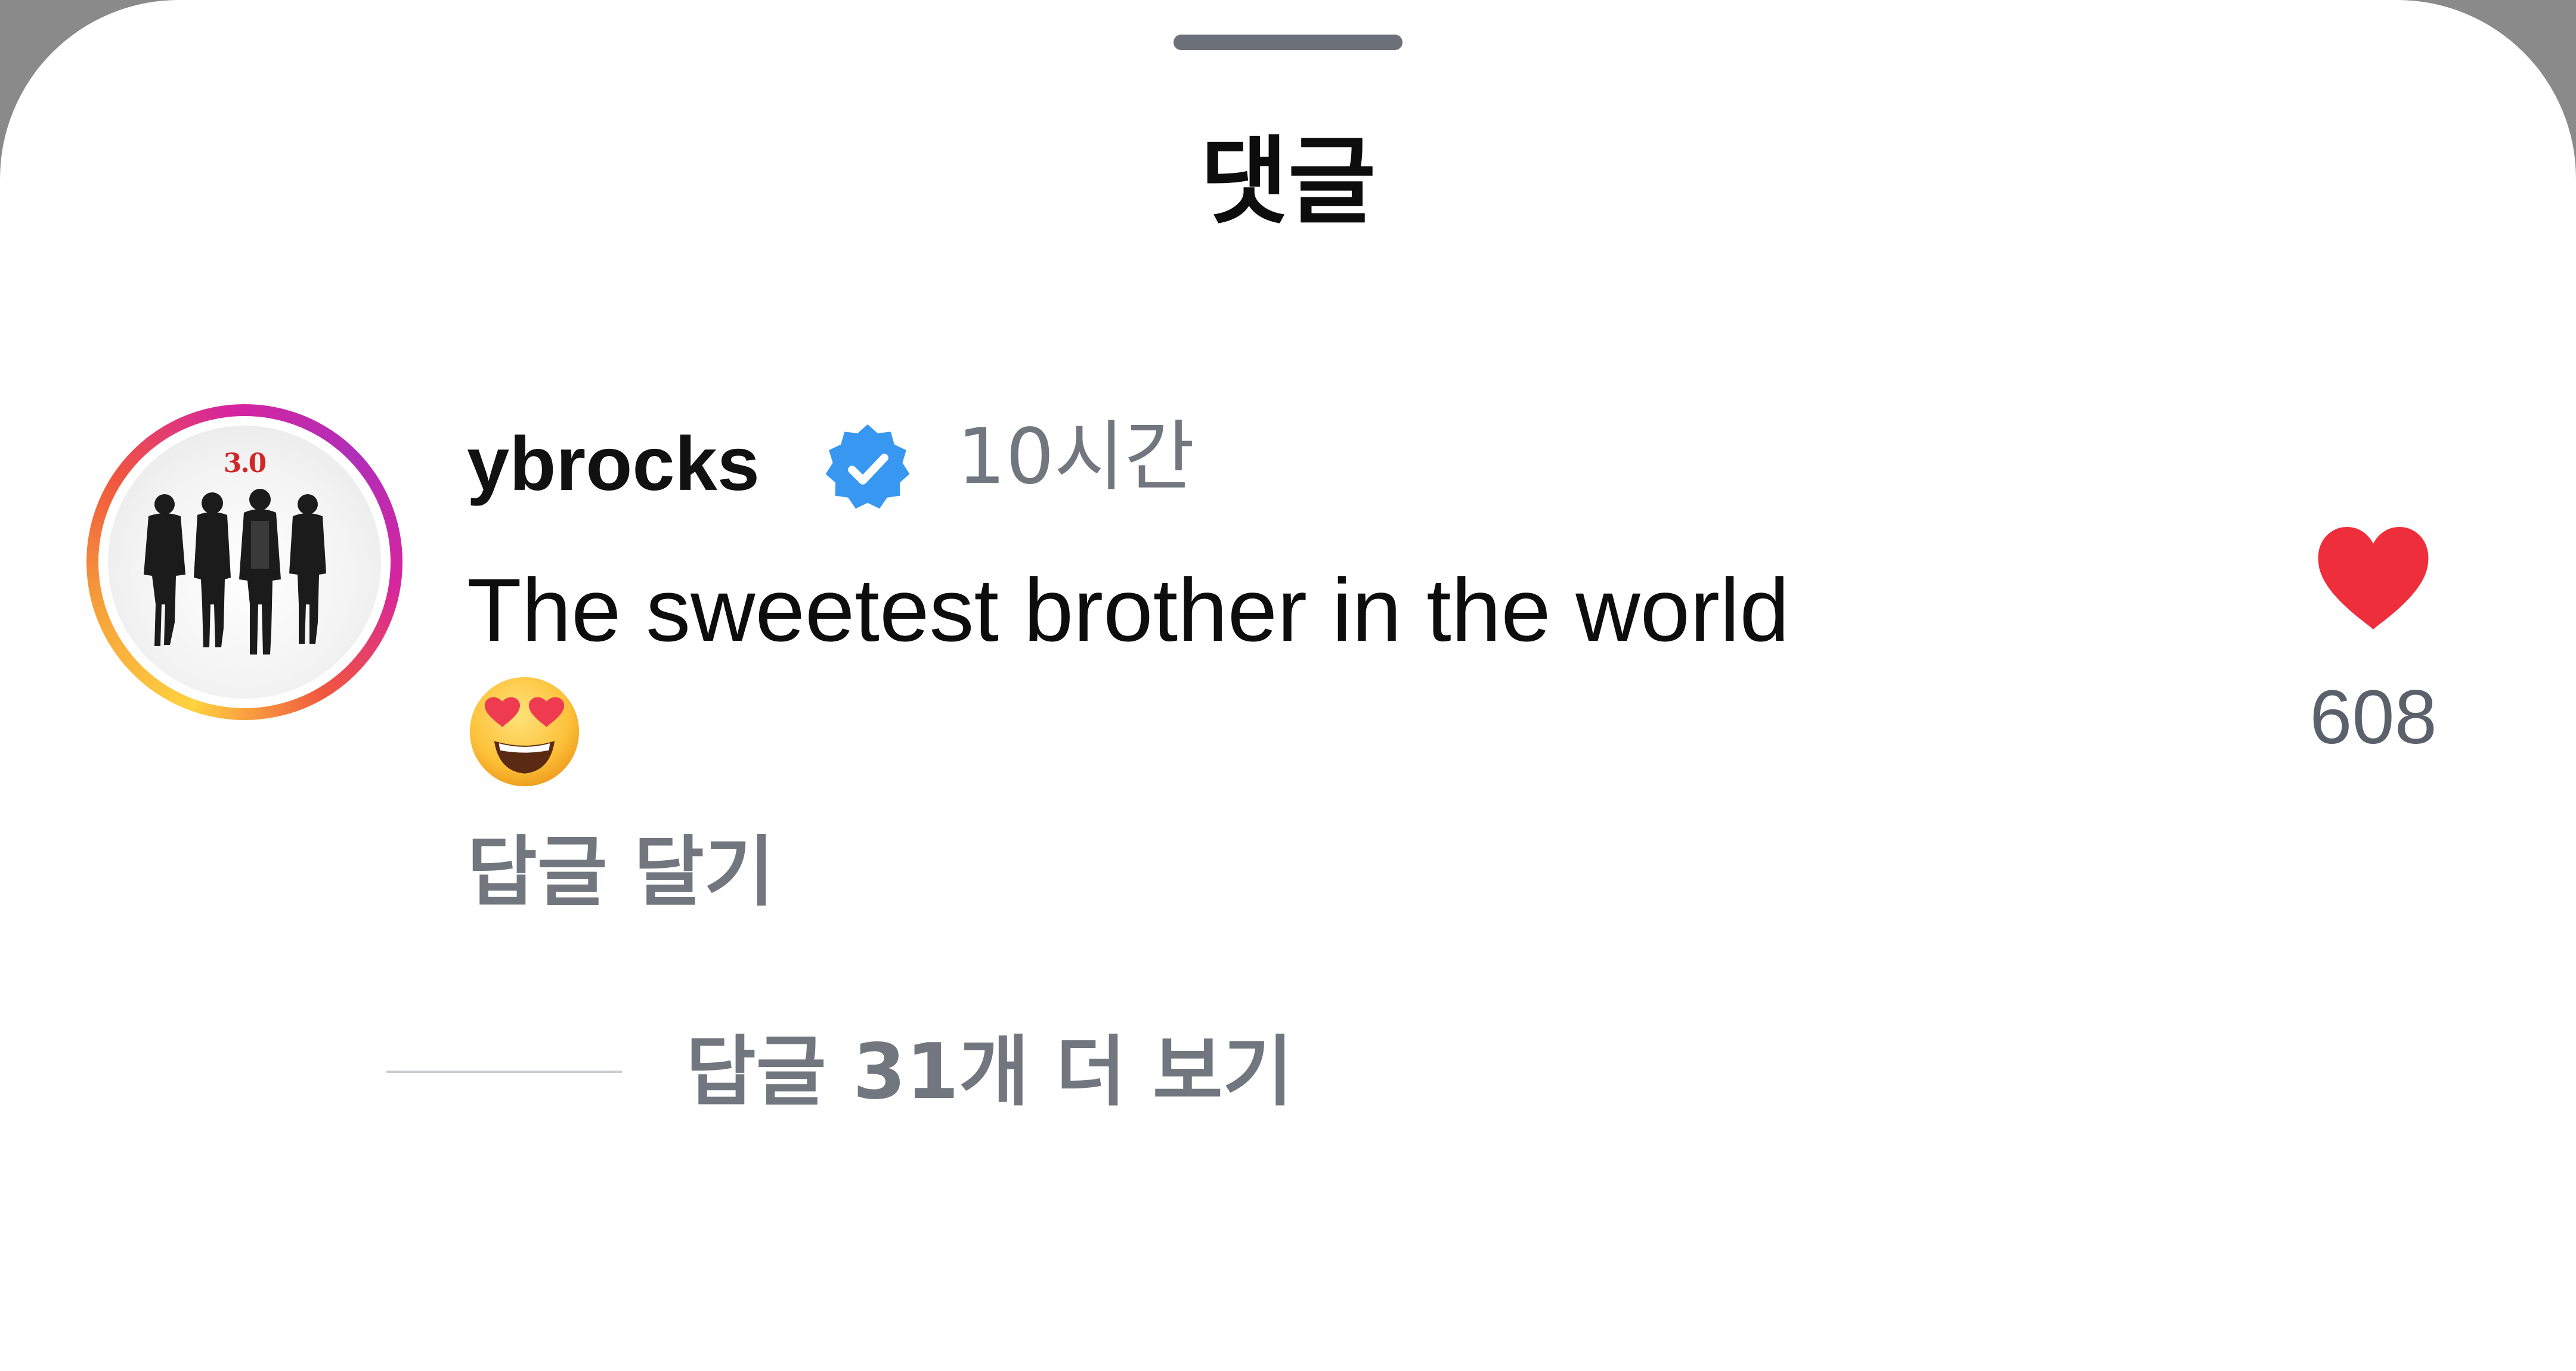 The width and height of the screenshot is (2576, 1371). I want to click on band-photo, so click(235, 572).